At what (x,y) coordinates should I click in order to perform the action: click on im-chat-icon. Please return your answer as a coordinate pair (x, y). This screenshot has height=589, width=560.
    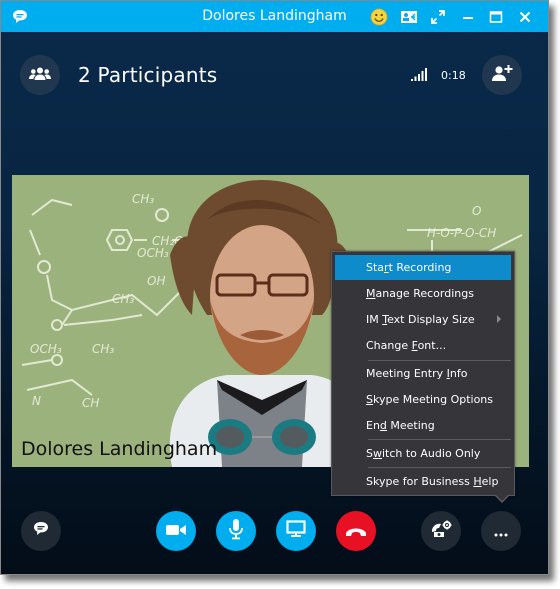
    Looking at the image, I should click on (41, 531).